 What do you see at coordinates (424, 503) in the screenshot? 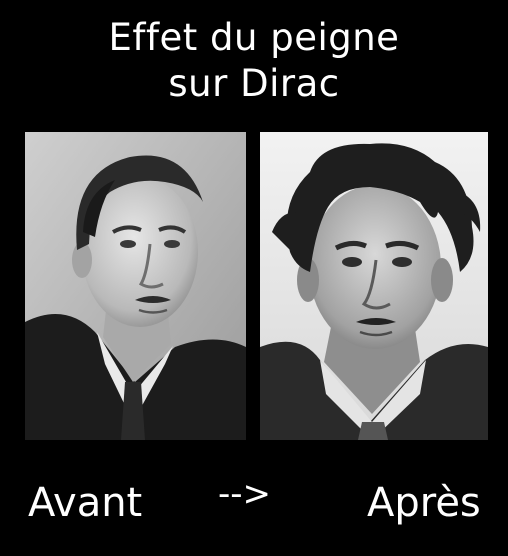
I see `caption-after: Après` at bounding box center [424, 503].